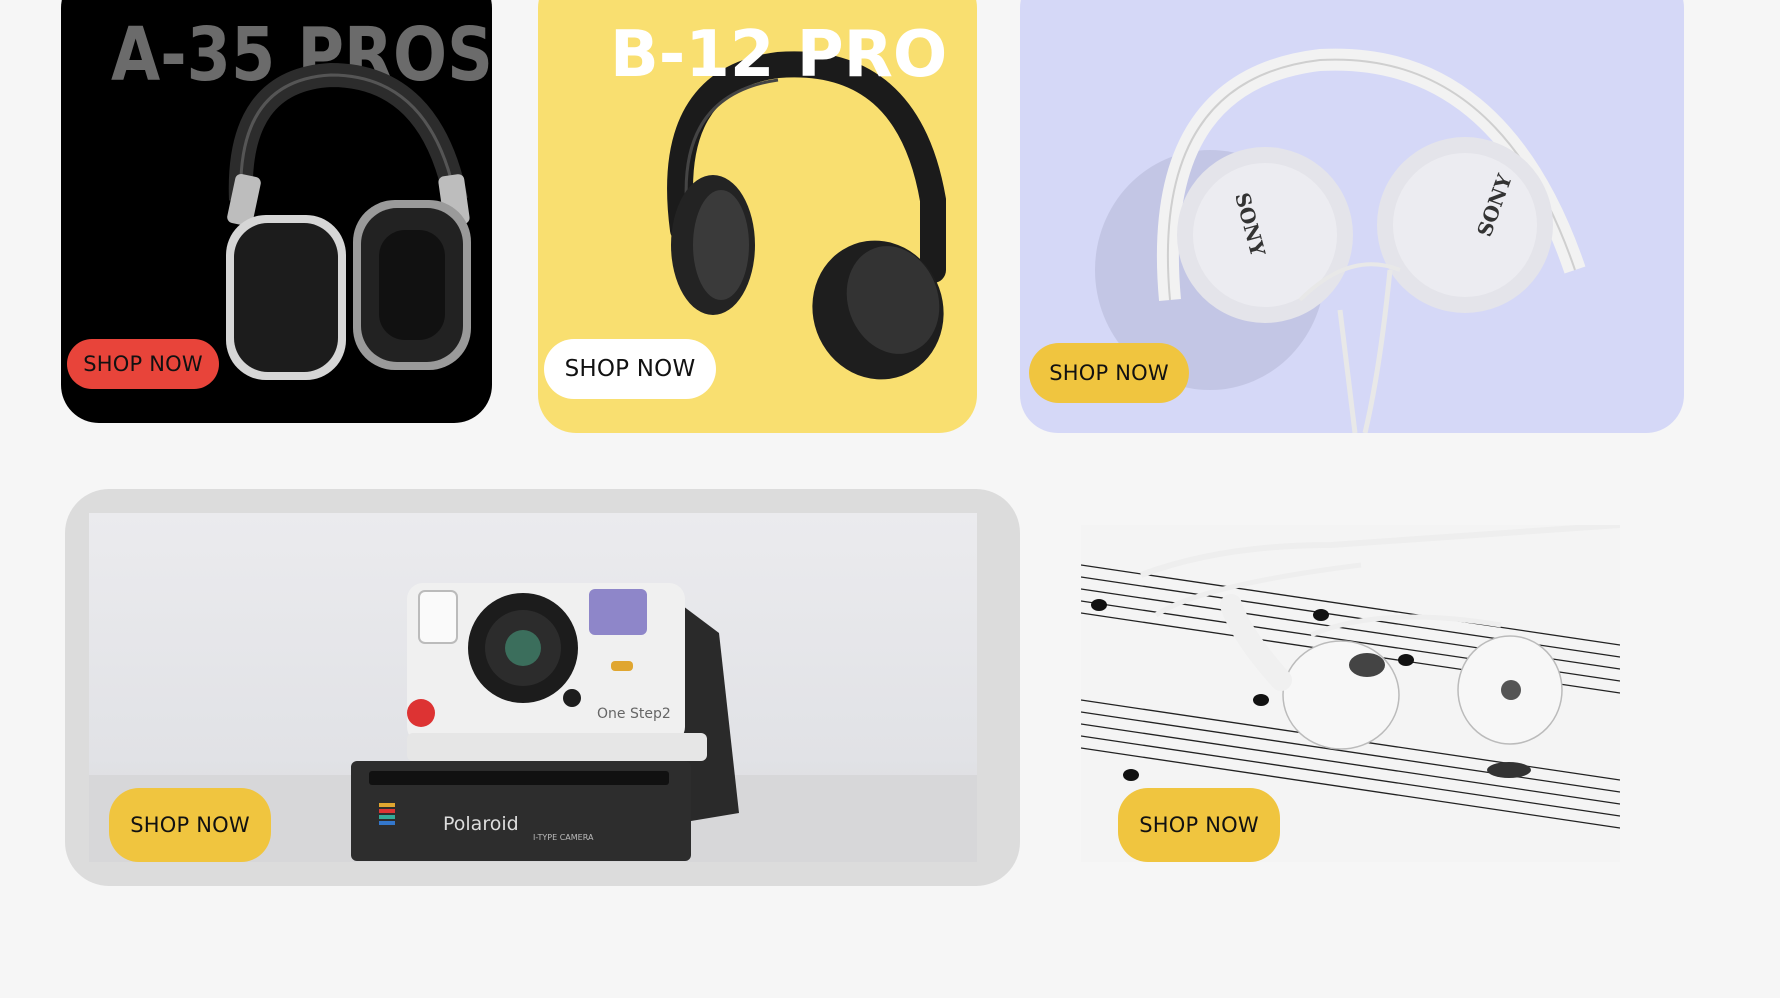 This screenshot has height=998, width=1780. I want to click on camera-brand-label: Polaroid, so click(481, 824).